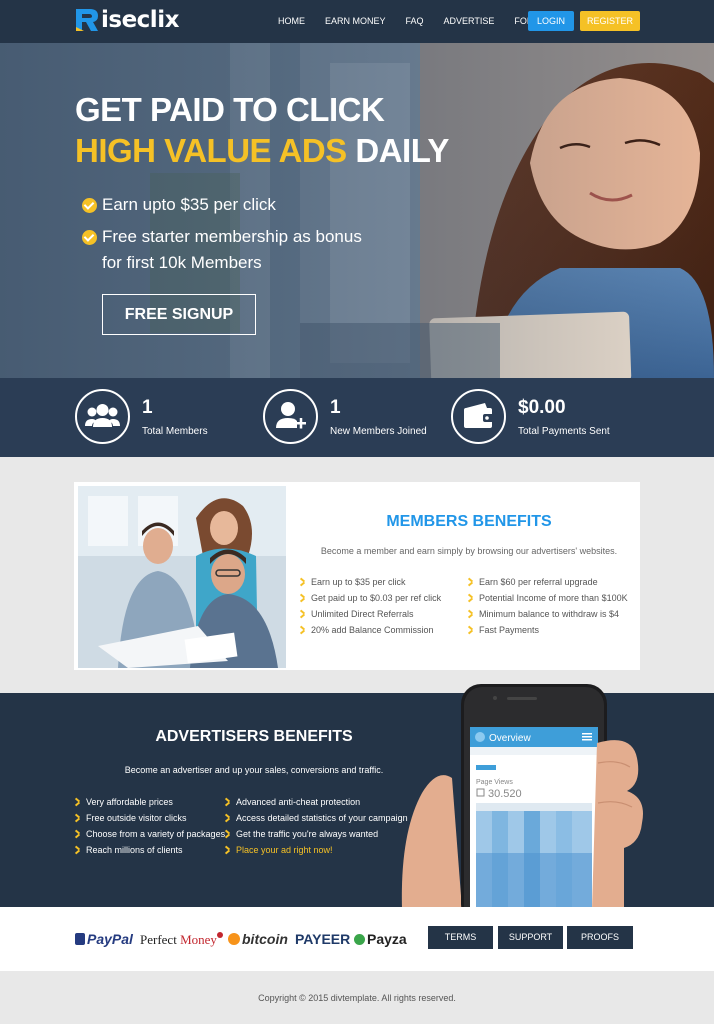 Image resolution: width=714 pixels, height=1024 pixels. What do you see at coordinates (307, 834) in the screenshot?
I see `benefit-text: Get the traffic you're always wanted` at bounding box center [307, 834].